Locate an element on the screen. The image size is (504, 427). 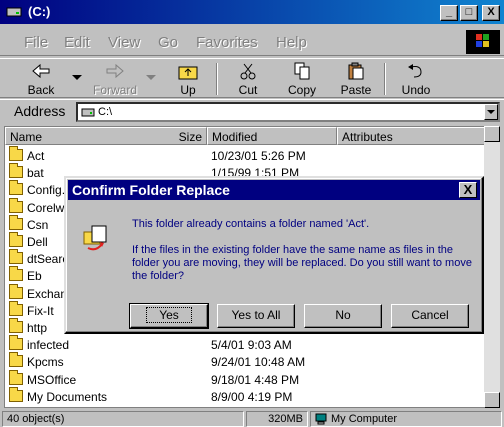
status-object-count: 40 object(s) is located at coordinates (123, 419).